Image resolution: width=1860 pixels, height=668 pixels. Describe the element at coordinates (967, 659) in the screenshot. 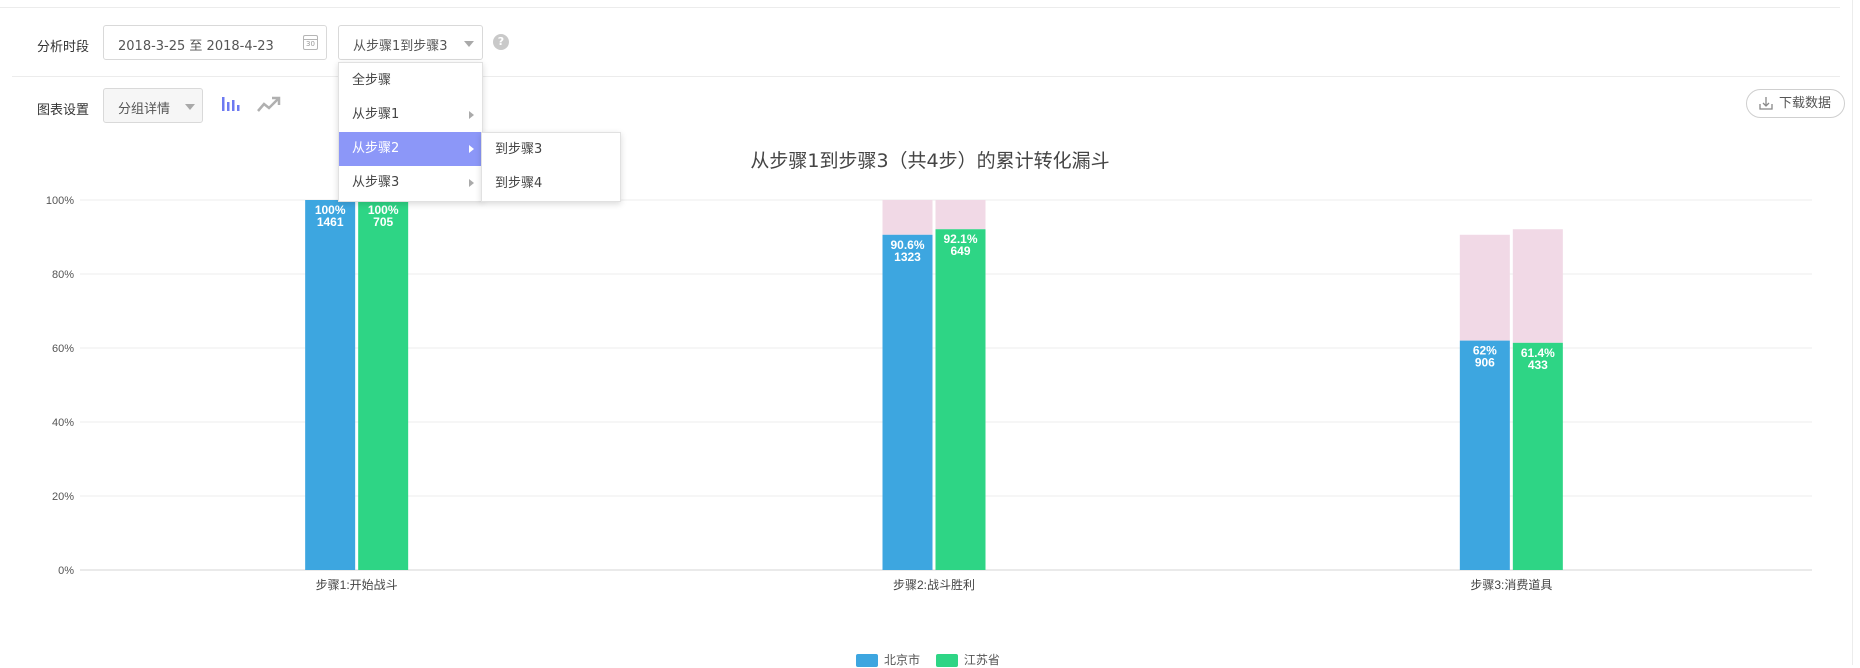

I see `legend-item-jiangsu: 江苏省` at that location.